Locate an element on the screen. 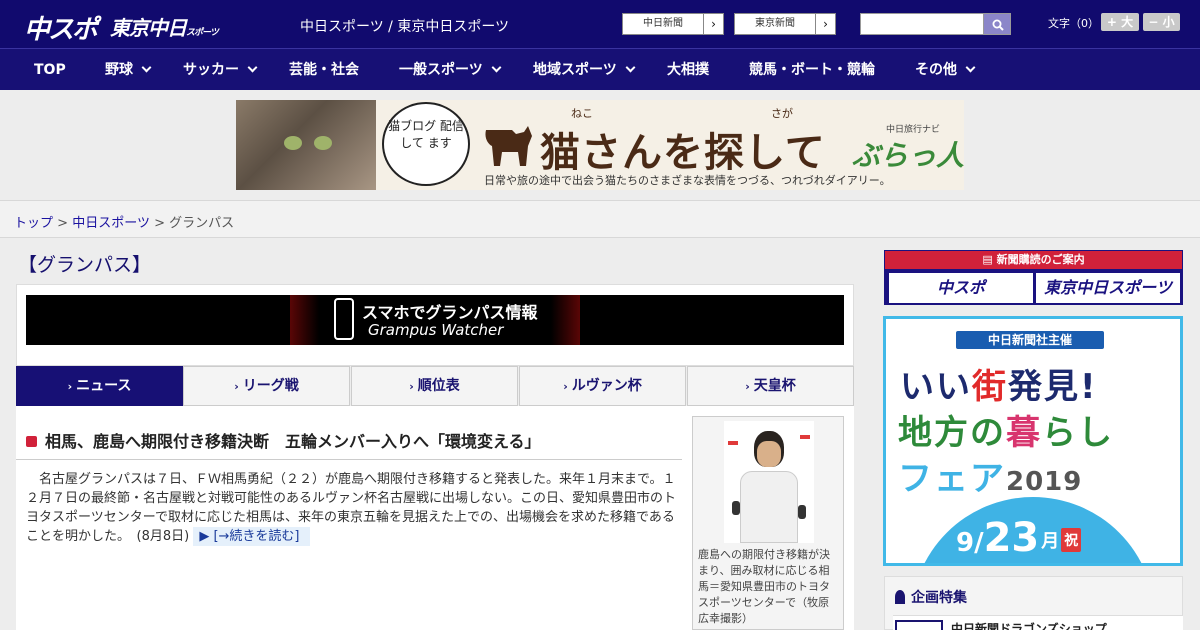  special-features-box: 企画特集 中日新聞ドラゴンズショップ is located at coordinates (1033, 603).